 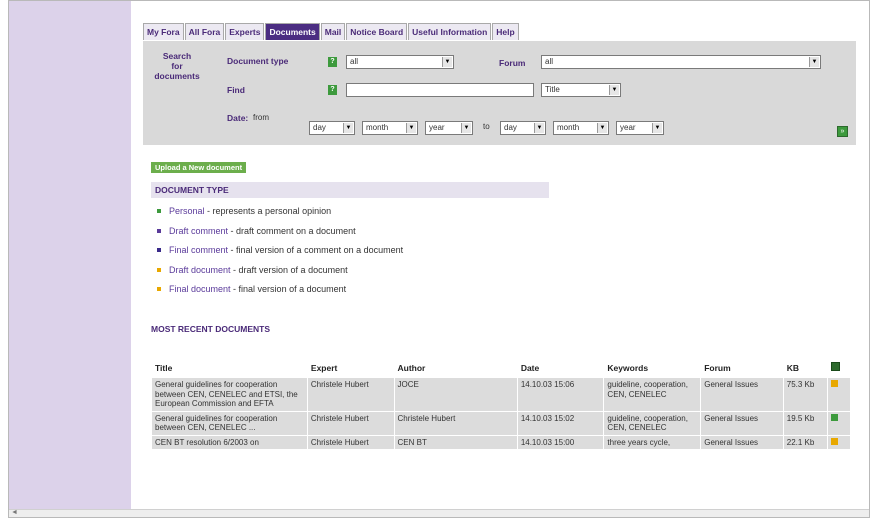 I want to click on date-to-label: to, so click(x=486, y=126).